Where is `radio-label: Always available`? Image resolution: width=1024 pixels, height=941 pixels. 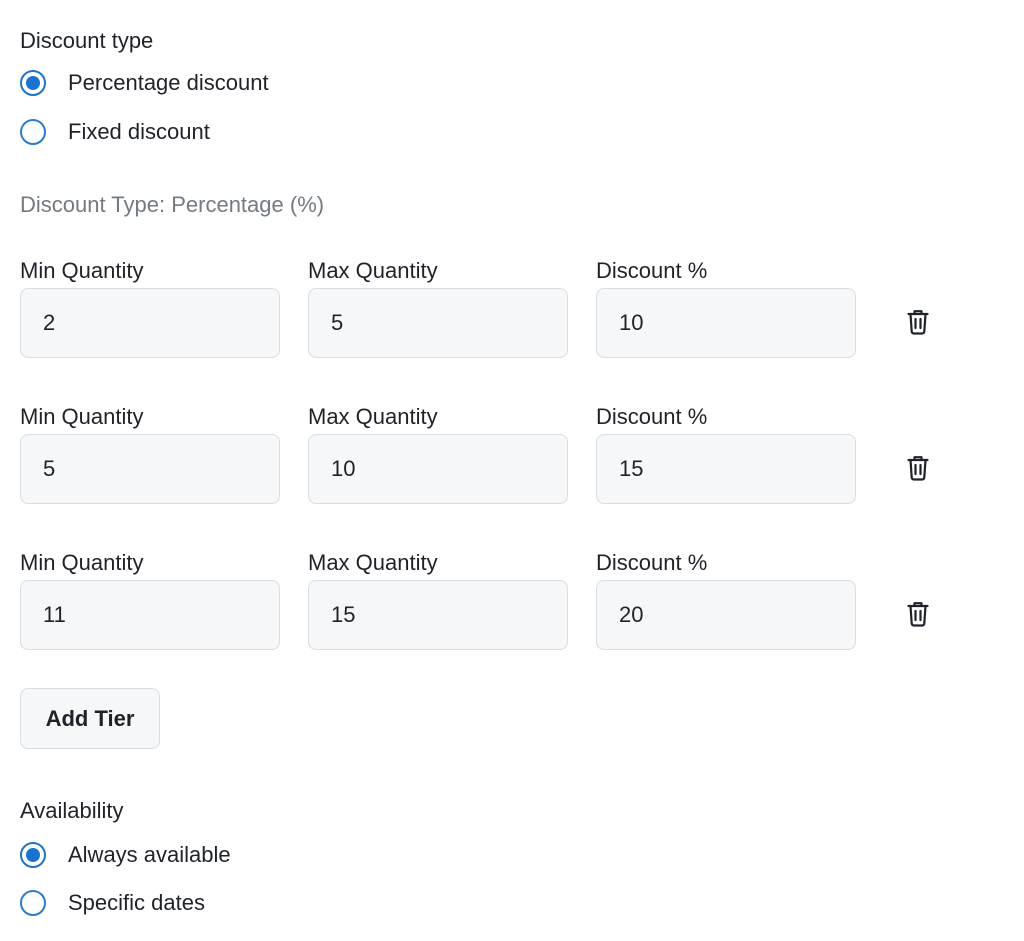 radio-label: Always available is located at coordinates (149, 854).